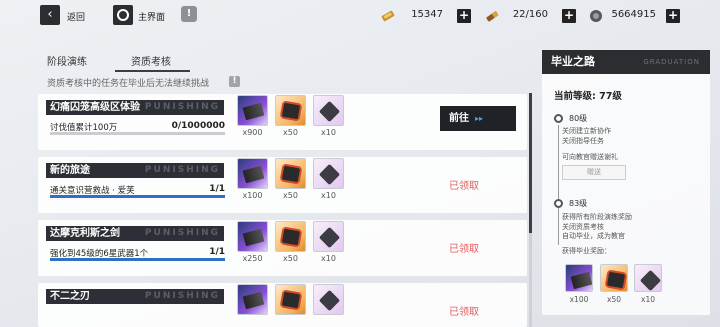 This screenshot has height=327, width=720. I want to click on active-tab-indicator, so click(152, 71).